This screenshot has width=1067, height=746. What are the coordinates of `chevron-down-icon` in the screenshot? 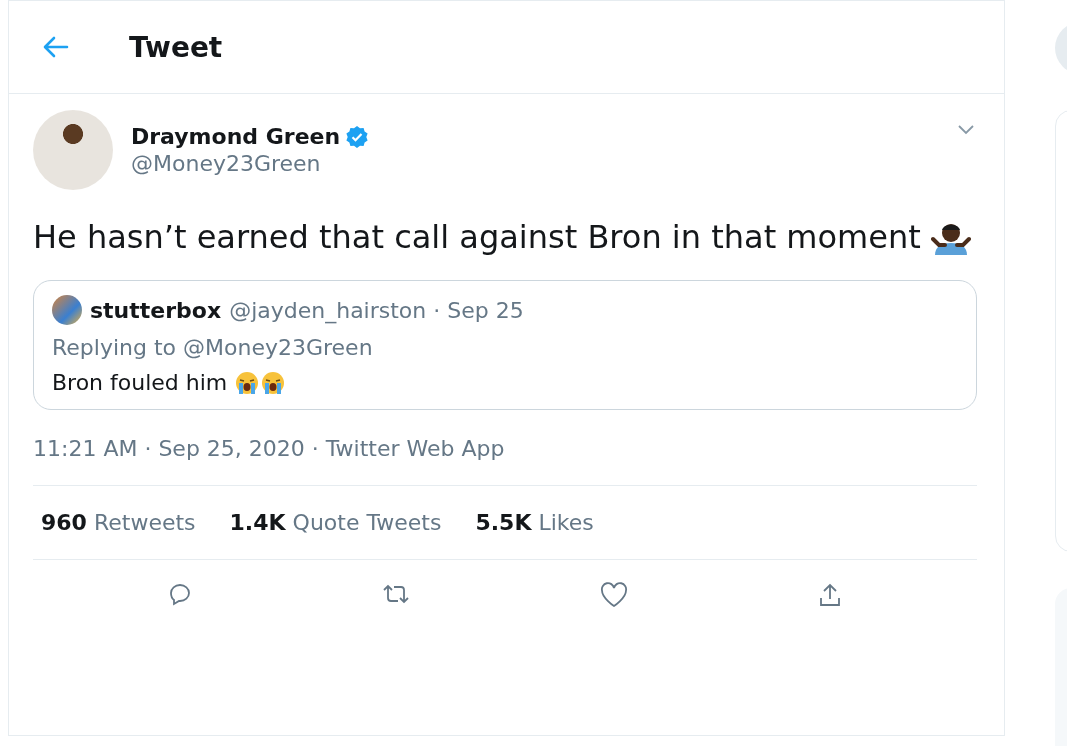 It's located at (966, 130).